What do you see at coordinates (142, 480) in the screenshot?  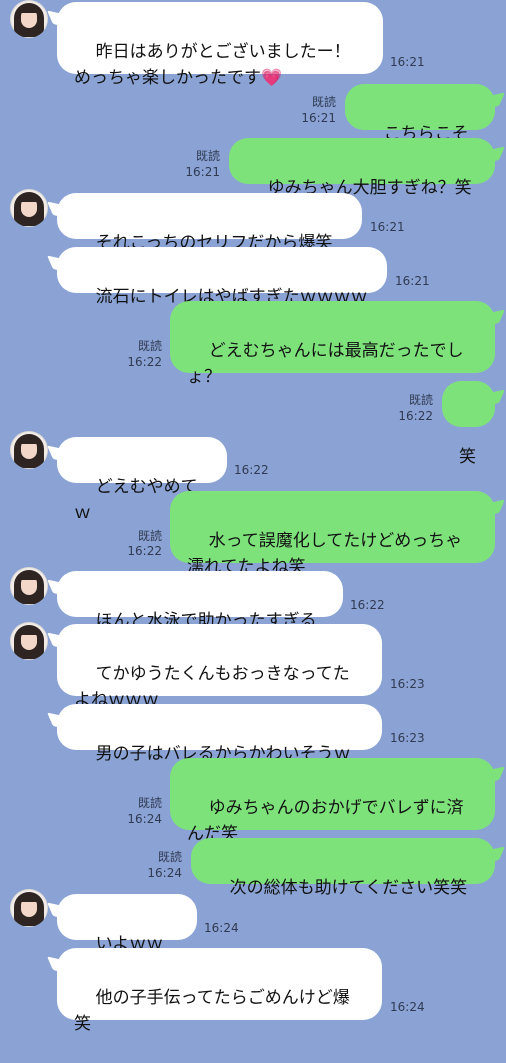 I see `incoming-message-bubble: どえむやめてｗ` at bounding box center [142, 480].